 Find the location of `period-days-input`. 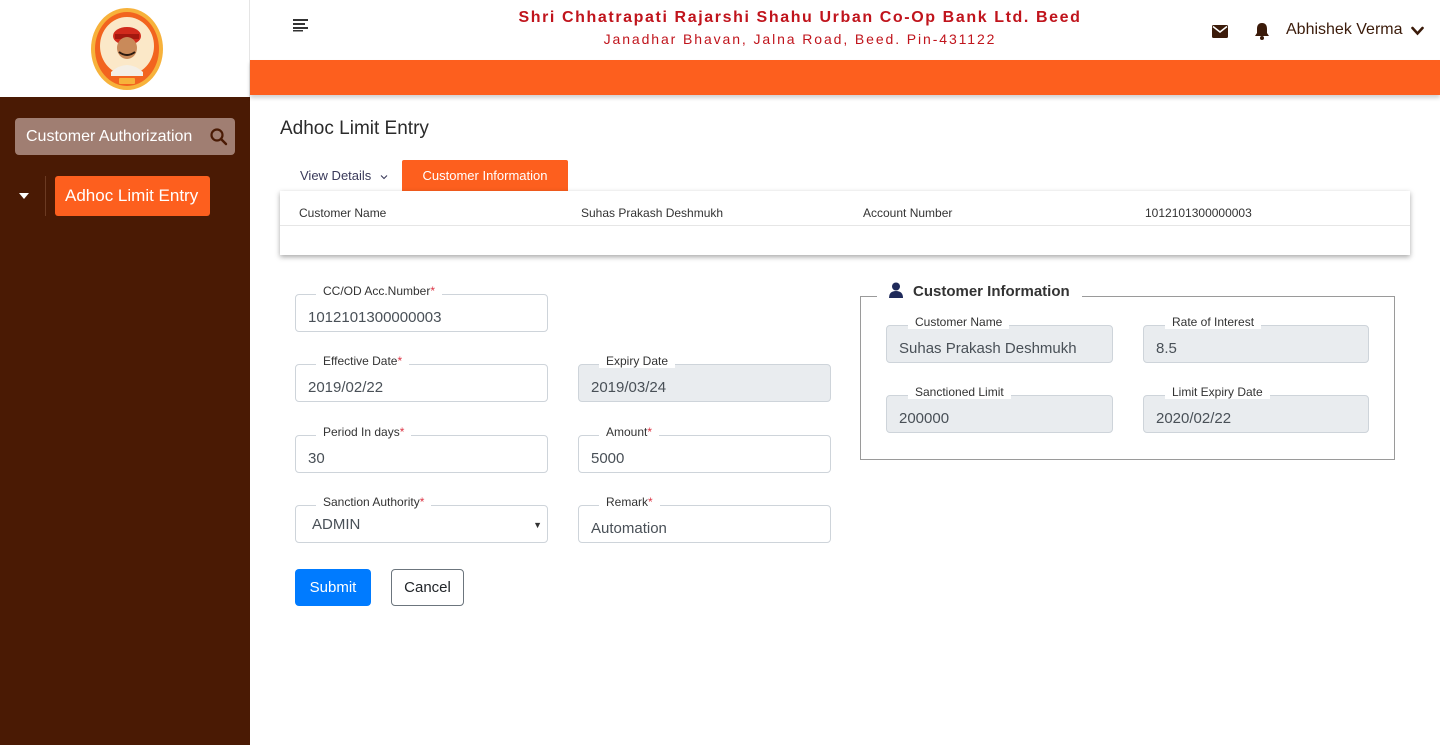

period-days-input is located at coordinates (421, 454).